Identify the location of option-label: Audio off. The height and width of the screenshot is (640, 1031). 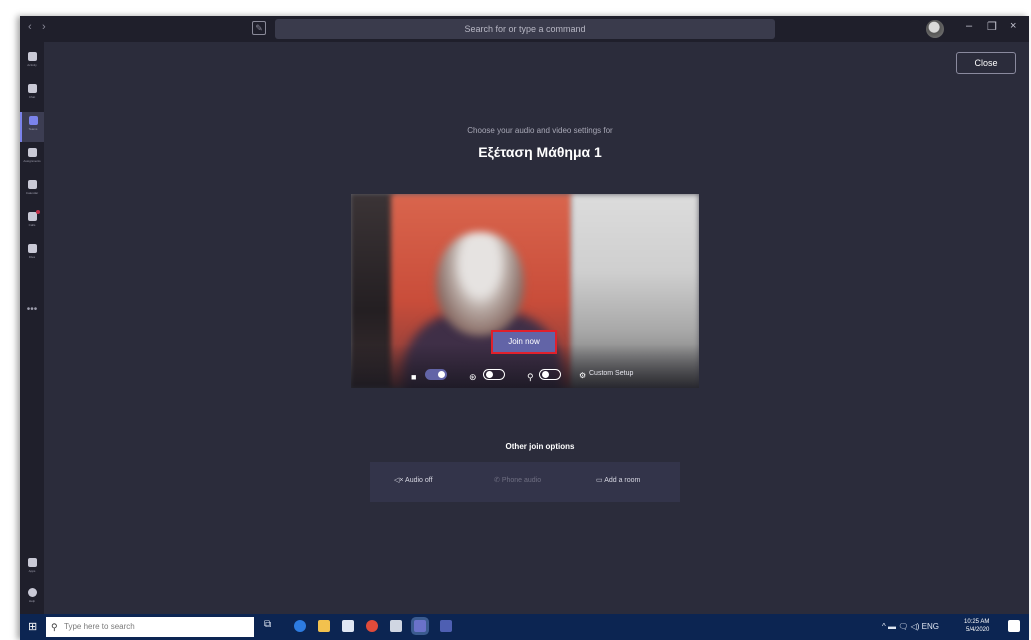
(419, 480).